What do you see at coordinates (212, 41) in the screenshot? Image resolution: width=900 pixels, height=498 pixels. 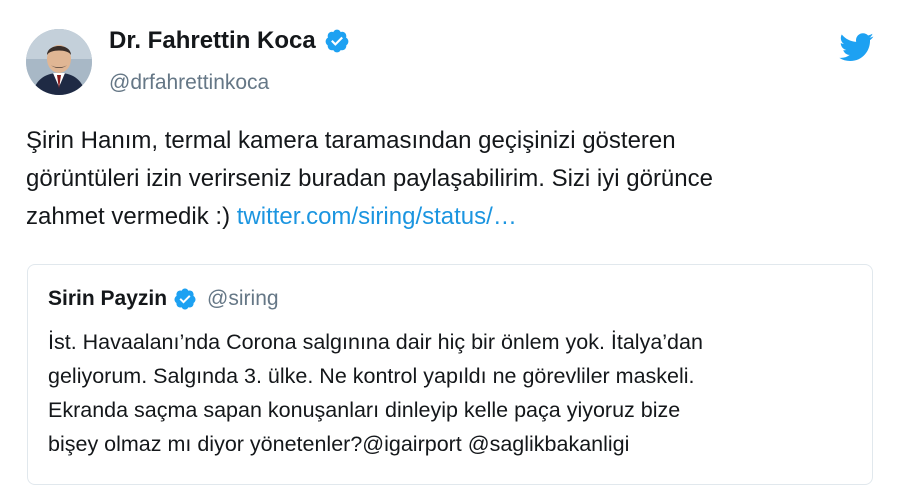 I see `author-name: Dr. Fahrettin Koca` at bounding box center [212, 41].